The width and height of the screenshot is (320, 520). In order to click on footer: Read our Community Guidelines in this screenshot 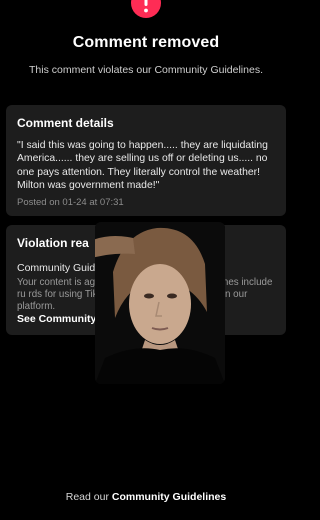, I will do `click(146, 497)`.